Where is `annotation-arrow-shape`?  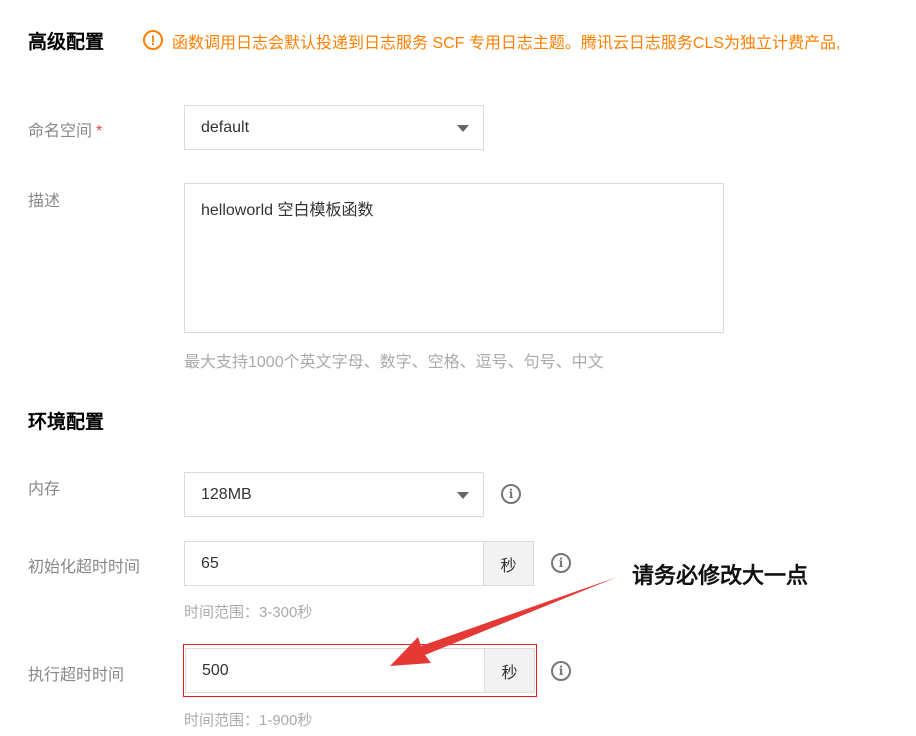 annotation-arrow-shape is located at coordinates (503, 621).